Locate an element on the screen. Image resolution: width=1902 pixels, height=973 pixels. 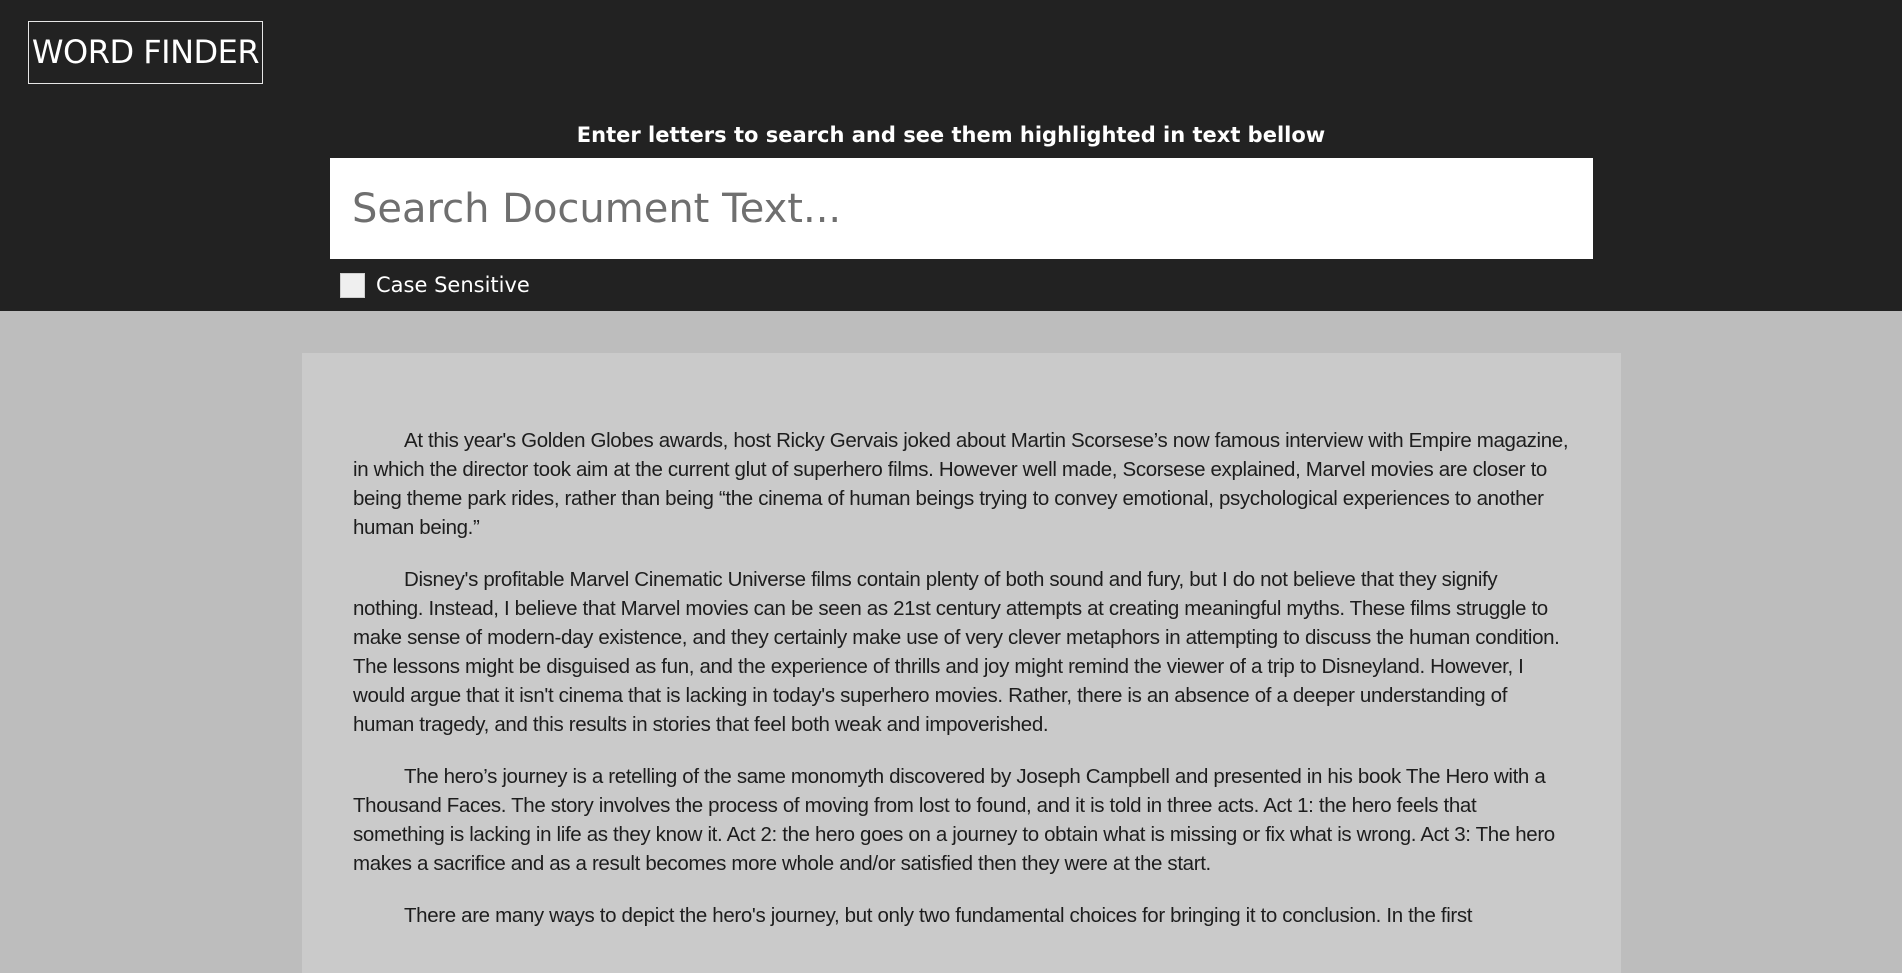
case-sensitive-label: Case Sensitive is located at coordinates (453, 285).